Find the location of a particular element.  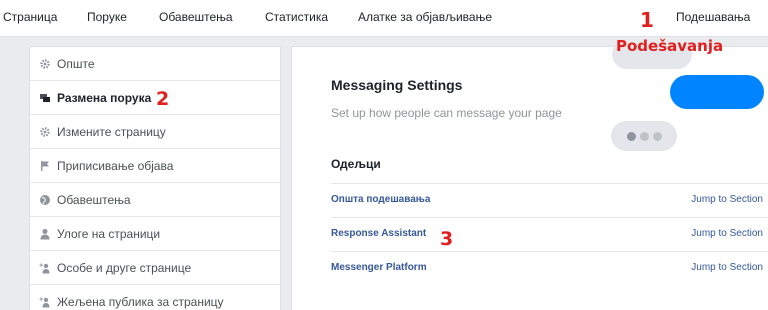

message-bubble-icon is located at coordinates (45, 98).